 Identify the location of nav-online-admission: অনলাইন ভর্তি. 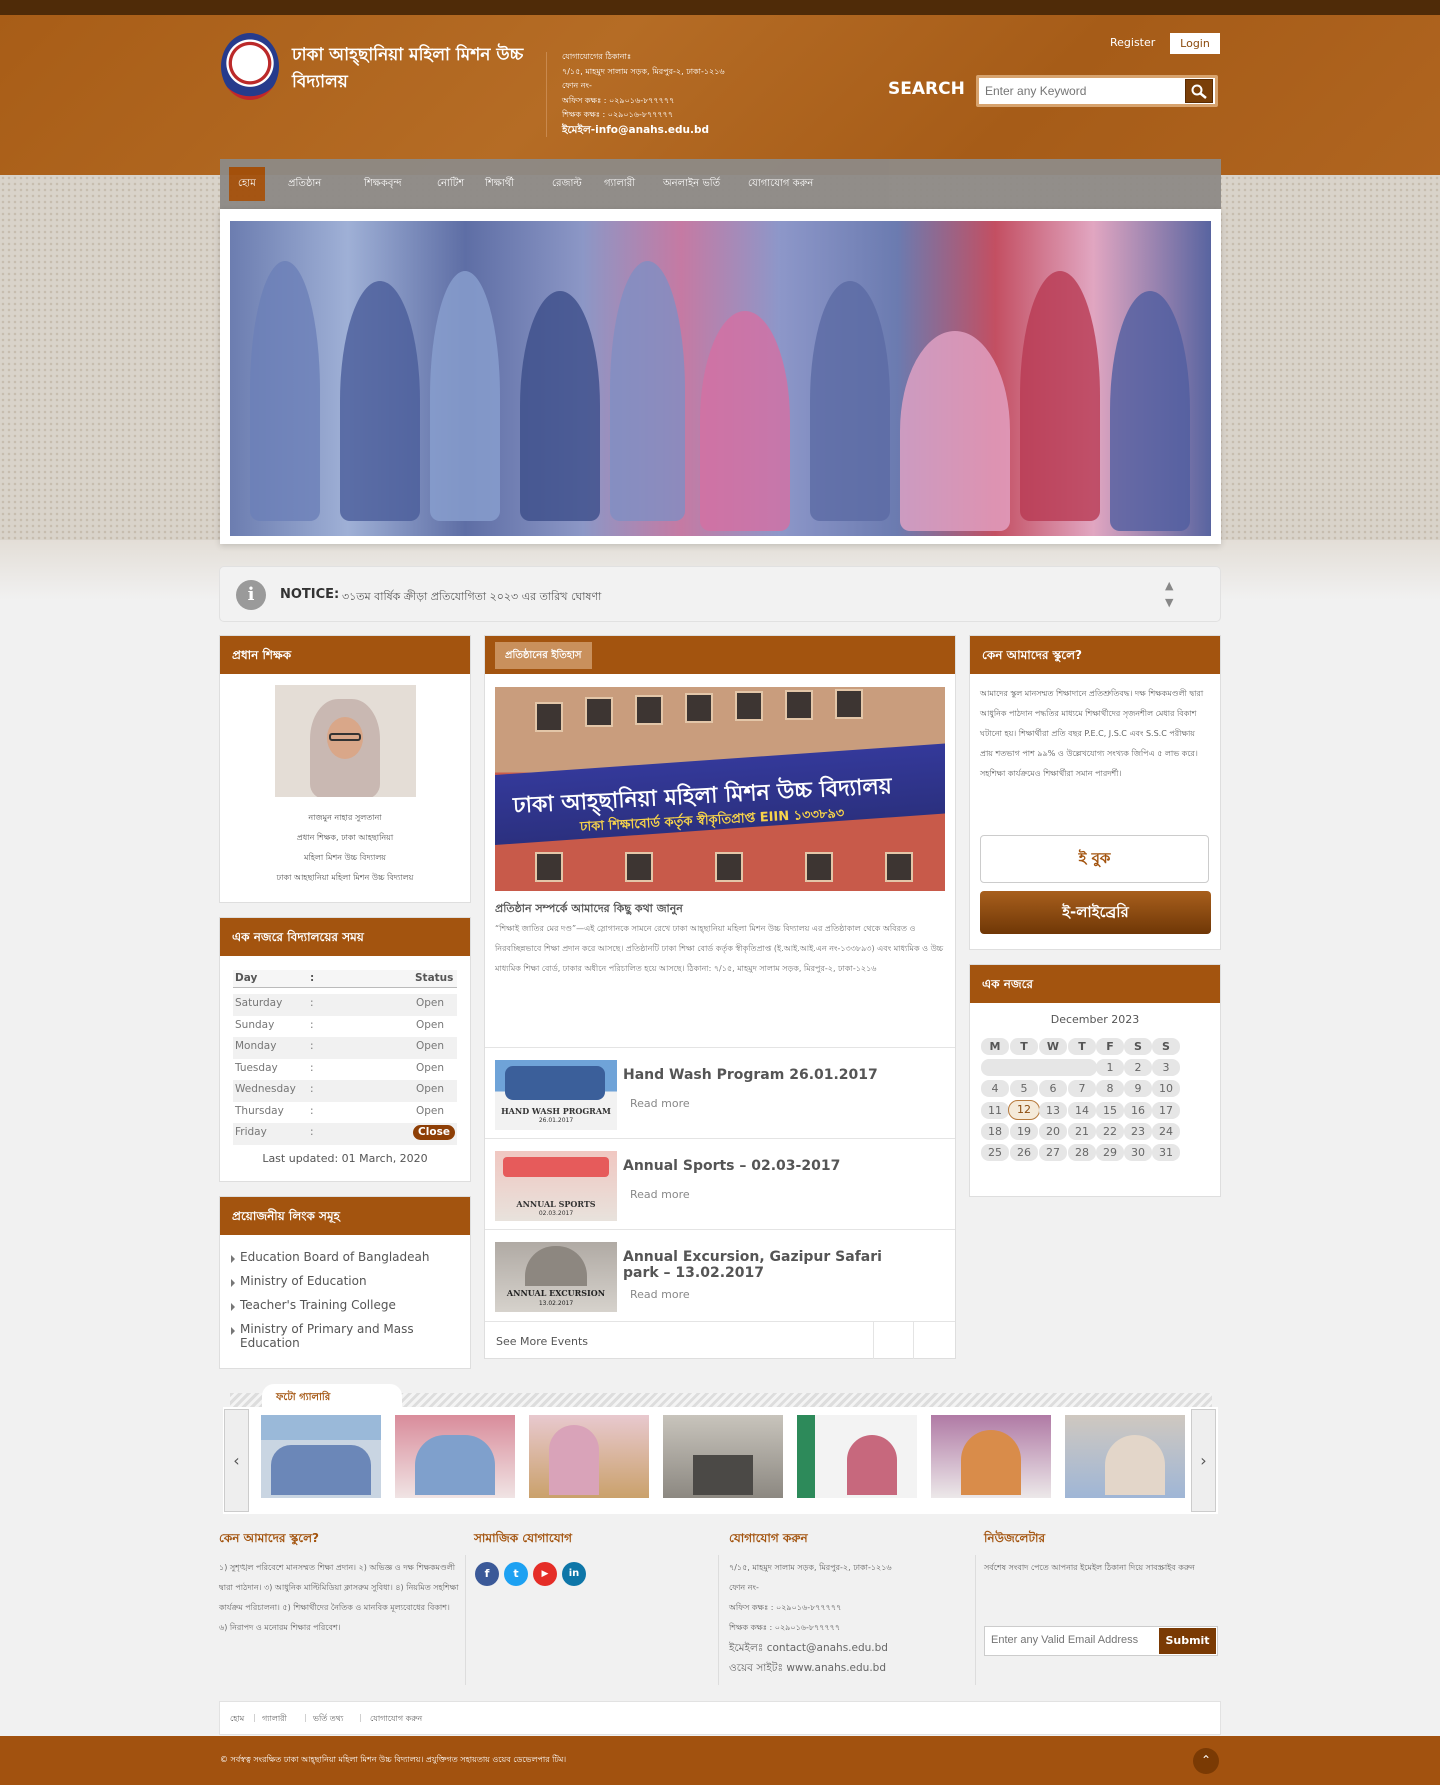
(691, 184).